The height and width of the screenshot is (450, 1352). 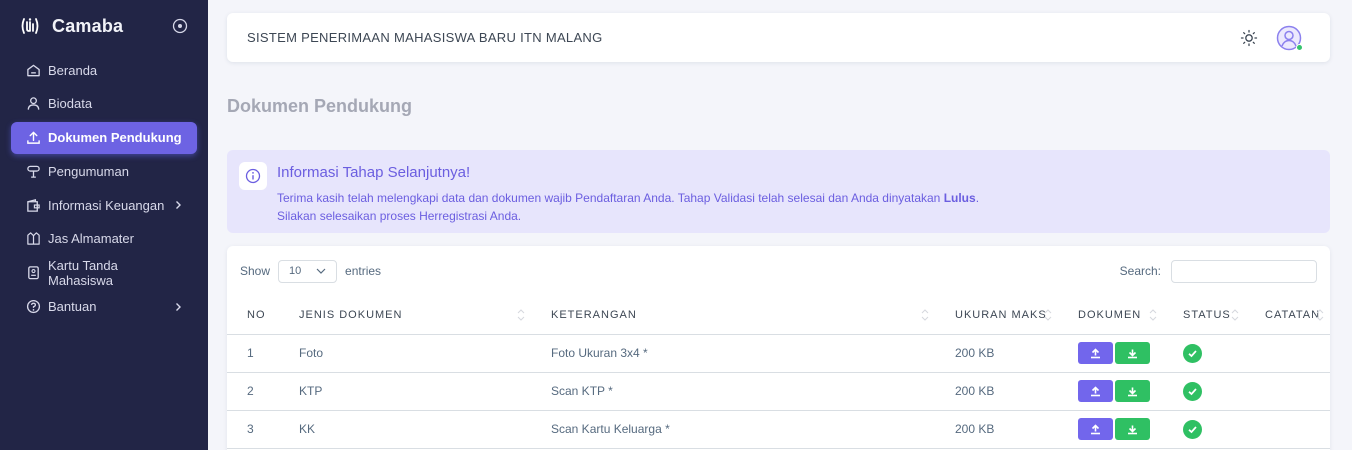 I want to click on sidebar-item-label: Pengumuman, so click(x=88, y=171).